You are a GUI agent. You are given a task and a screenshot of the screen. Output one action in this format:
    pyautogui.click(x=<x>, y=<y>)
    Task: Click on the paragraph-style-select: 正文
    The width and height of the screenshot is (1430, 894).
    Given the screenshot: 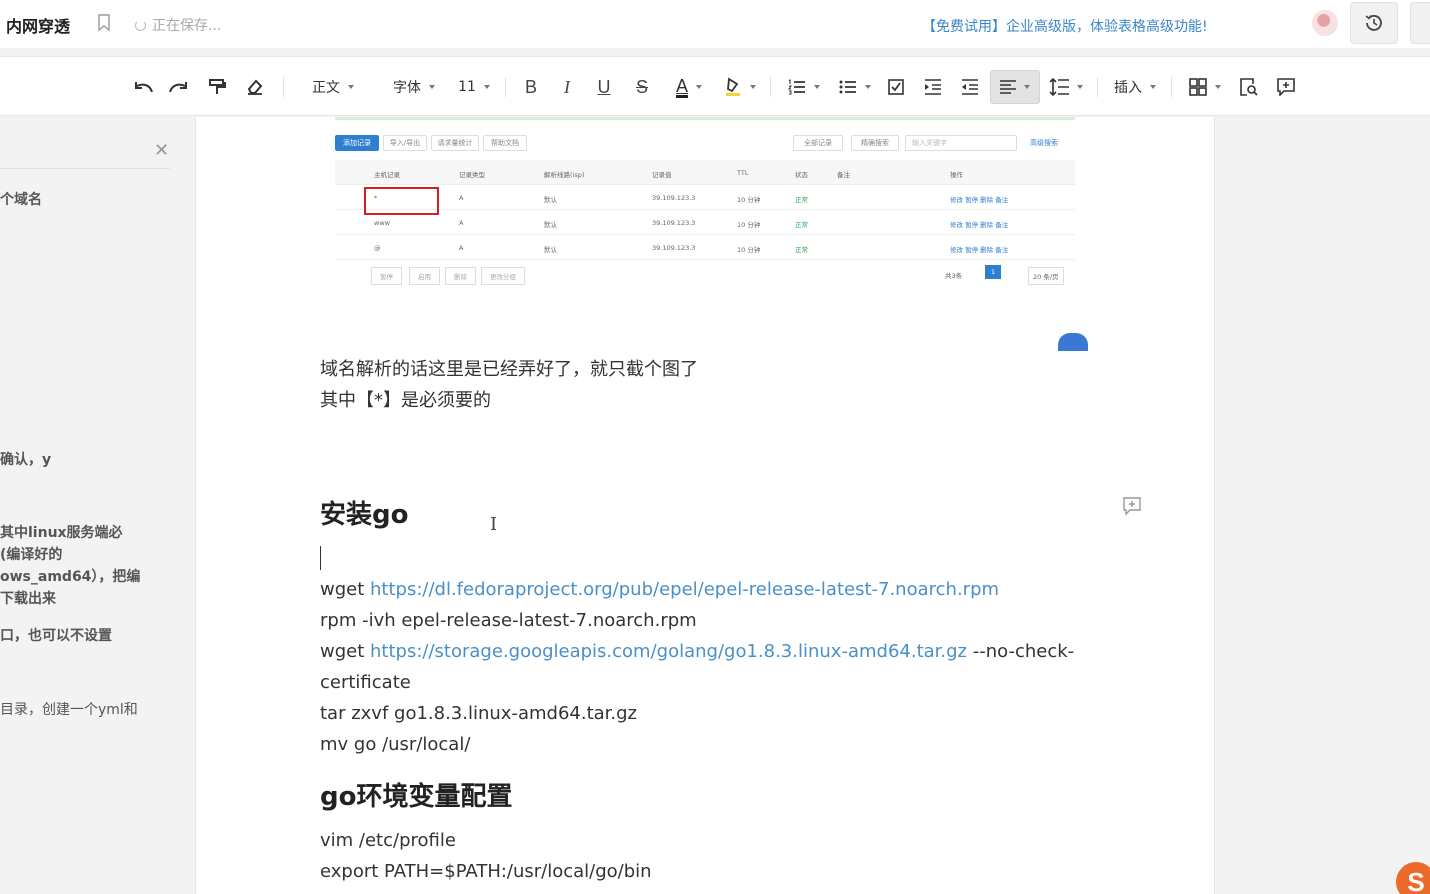 What is the action you would take?
    pyautogui.click(x=333, y=87)
    